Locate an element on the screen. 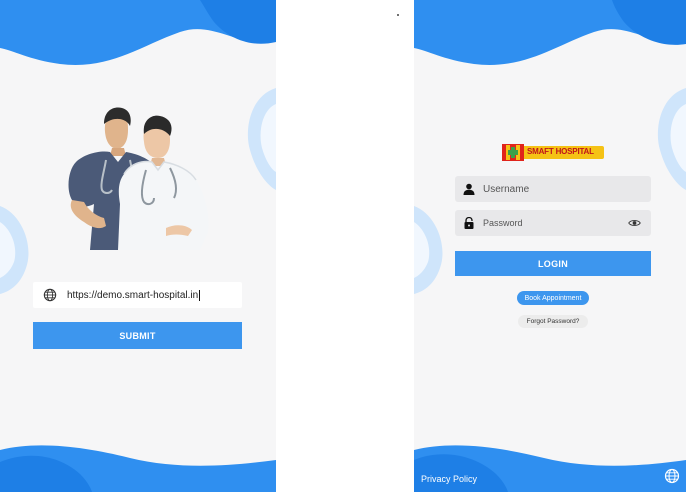 The height and width of the screenshot is (492, 686). book-appointment-button: Book Appointment is located at coordinates (553, 298).